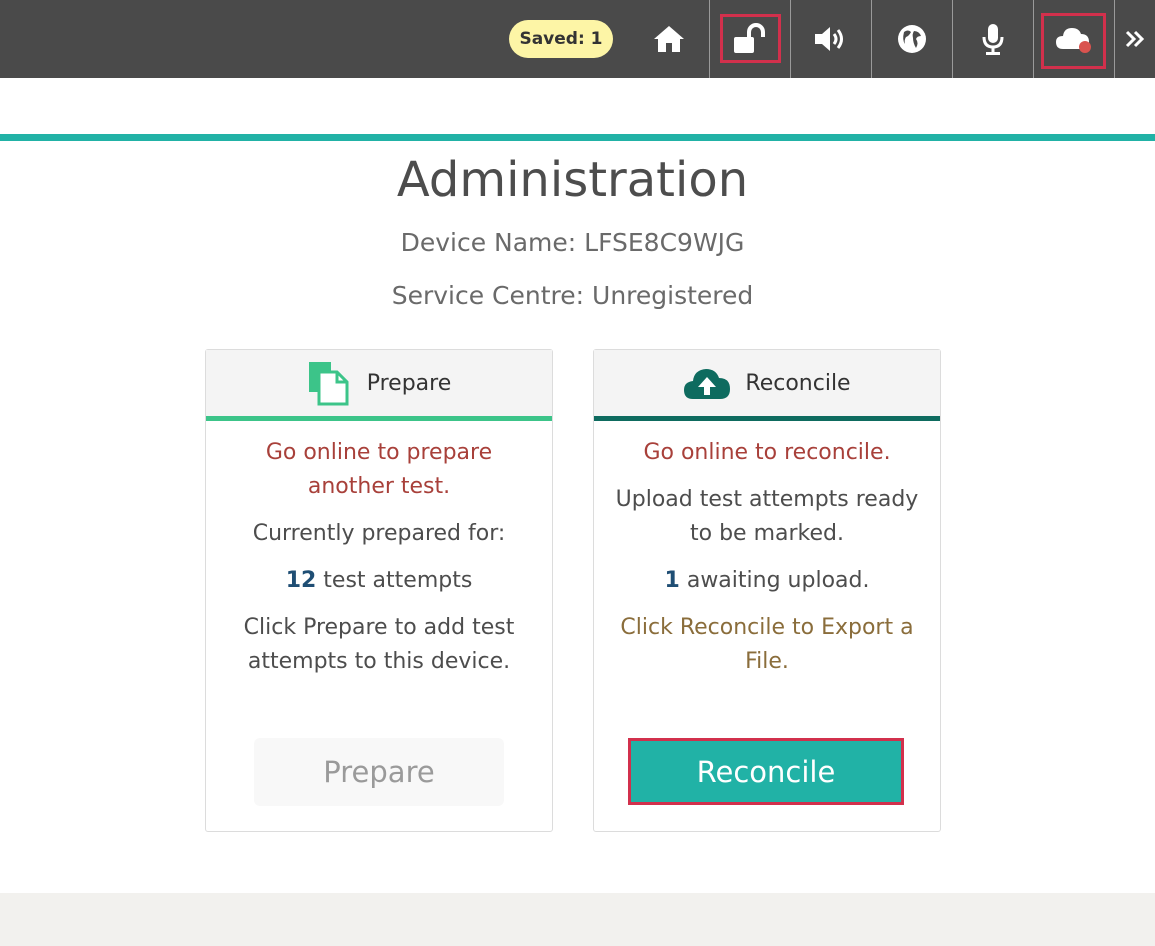  What do you see at coordinates (394, 580) in the screenshot?
I see `prepared-count-suffix: test attempts` at bounding box center [394, 580].